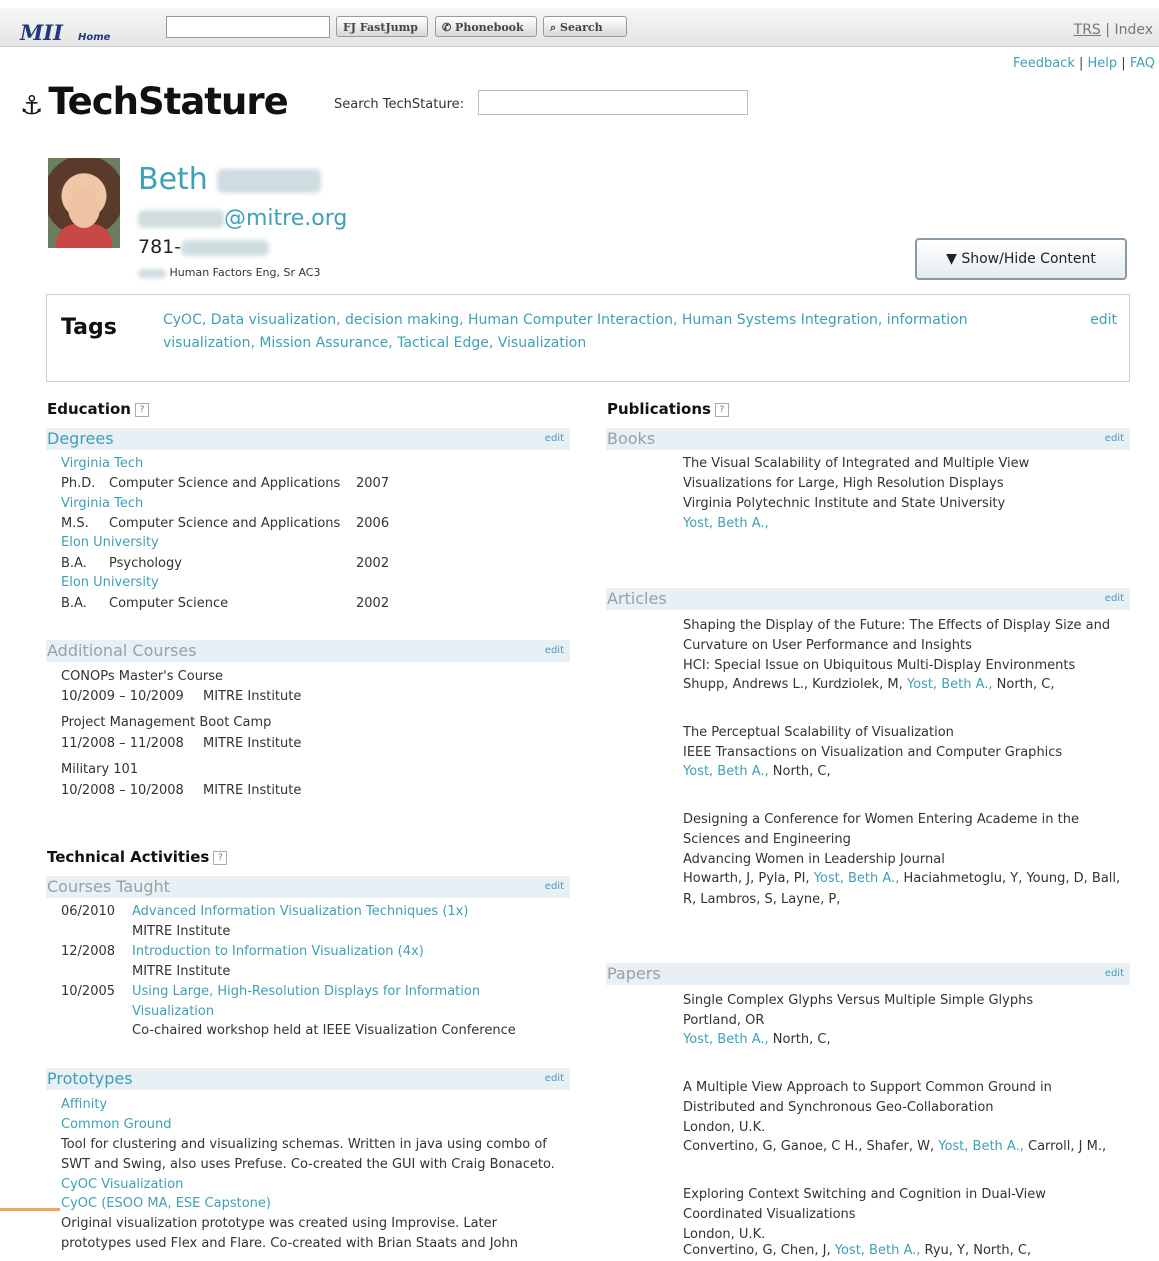  I want to click on show-hide-content-button: ▼ Show/Hide Content, so click(1021, 259).